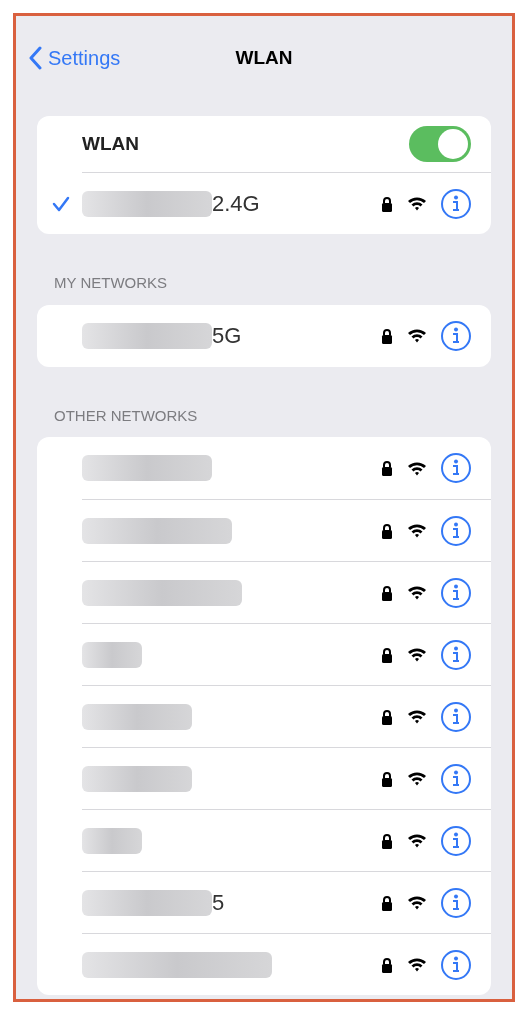 Image resolution: width=528 pixels, height=1013 pixels. Describe the element at coordinates (286, 203) in the screenshot. I see `network-row: 2.4G` at that location.